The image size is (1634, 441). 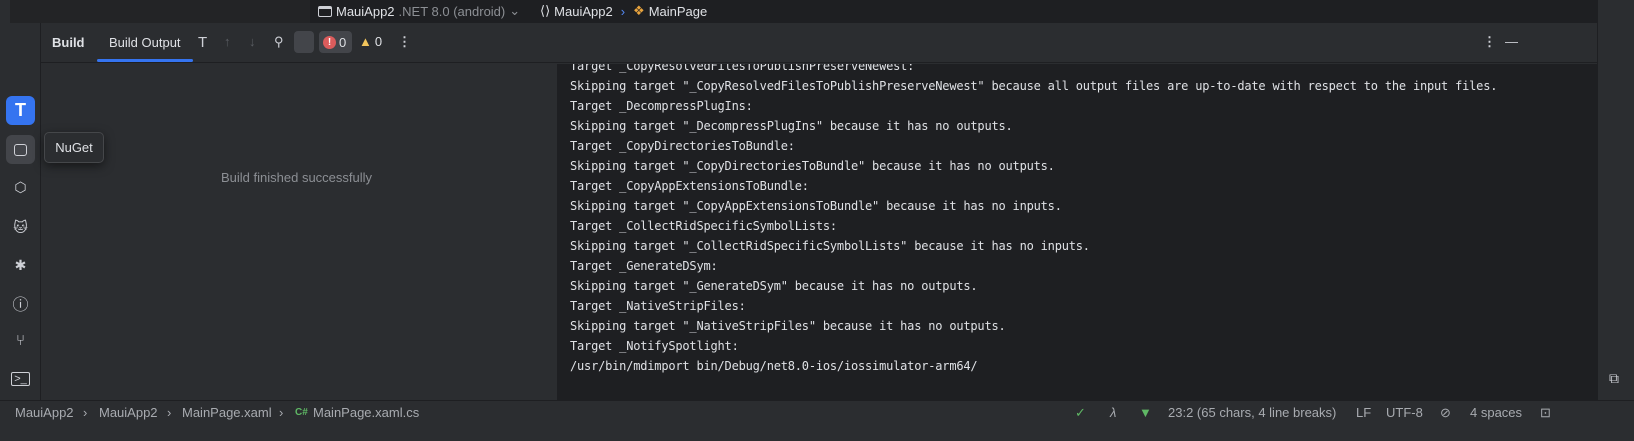 What do you see at coordinates (1445, 413) in the screenshot?
I see `no-editorconfig-icon: ⊘` at bounding box center [1445, 413].